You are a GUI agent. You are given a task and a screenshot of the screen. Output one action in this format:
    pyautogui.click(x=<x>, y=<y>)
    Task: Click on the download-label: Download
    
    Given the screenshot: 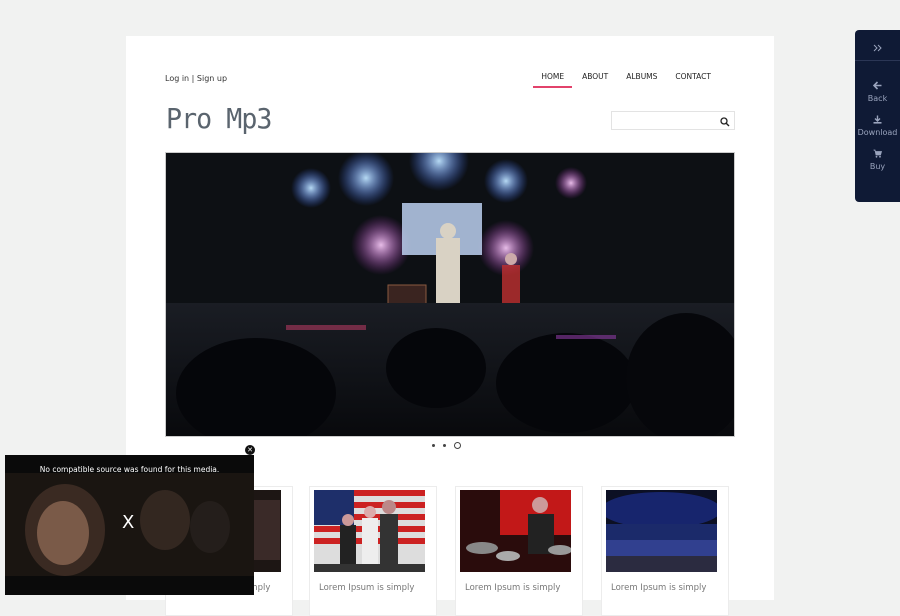 What is the action you would take?
    pyautogui.click(x=877, y=132)
    